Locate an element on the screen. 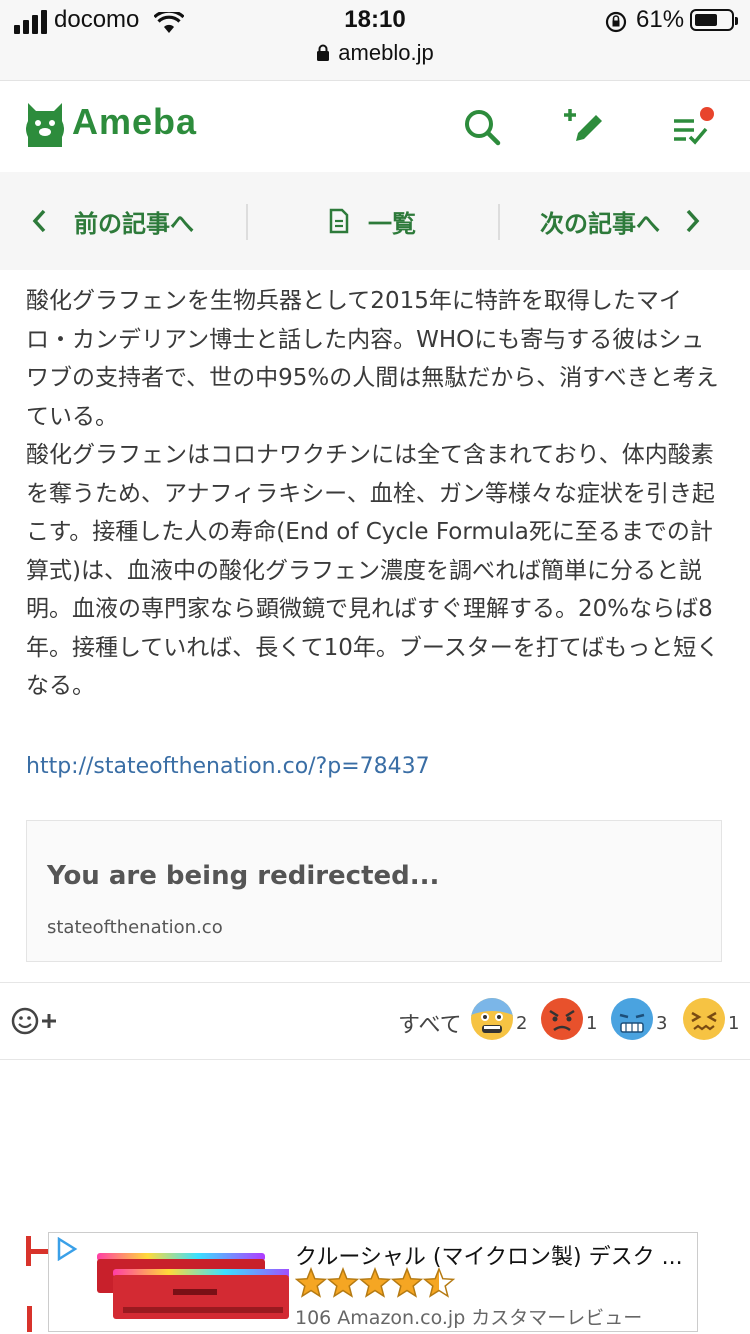 The height and width of the screenshot is (1334, 750). next-article-label: 次の記事へ is located at coordinates (600, 223).